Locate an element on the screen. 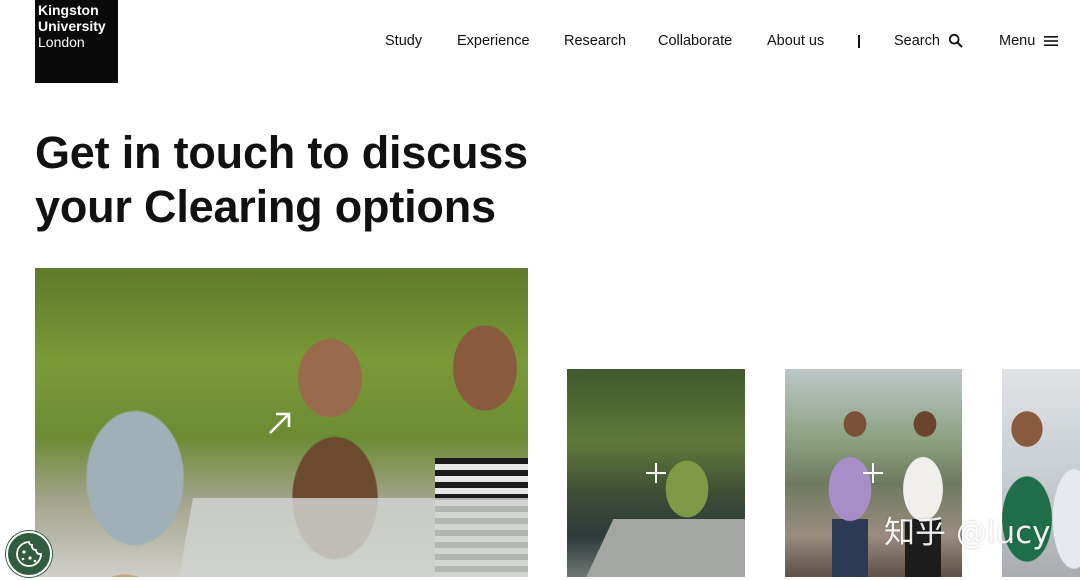  menu-button: Menu is located at coordinates (1029, 41).